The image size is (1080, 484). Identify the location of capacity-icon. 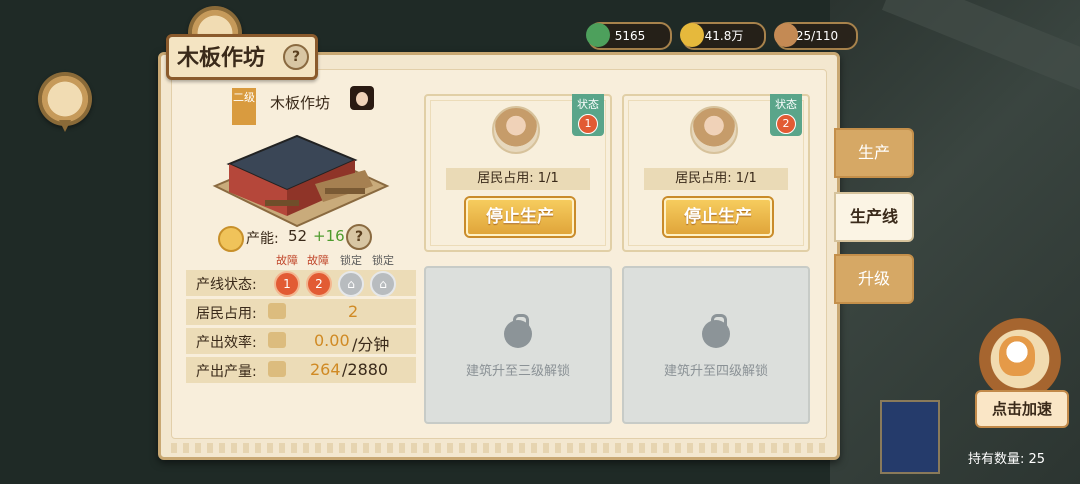
(231, 239).